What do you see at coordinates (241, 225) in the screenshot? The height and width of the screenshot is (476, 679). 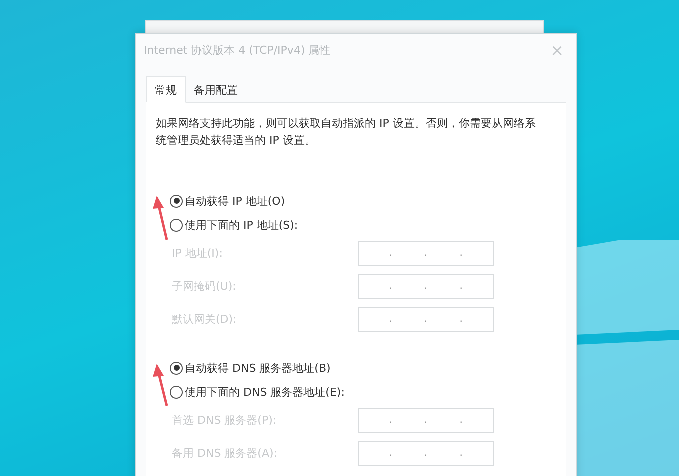 I see `radio-label: 使用下面的 IP 地址(S):` at bounding box center [241, 225].